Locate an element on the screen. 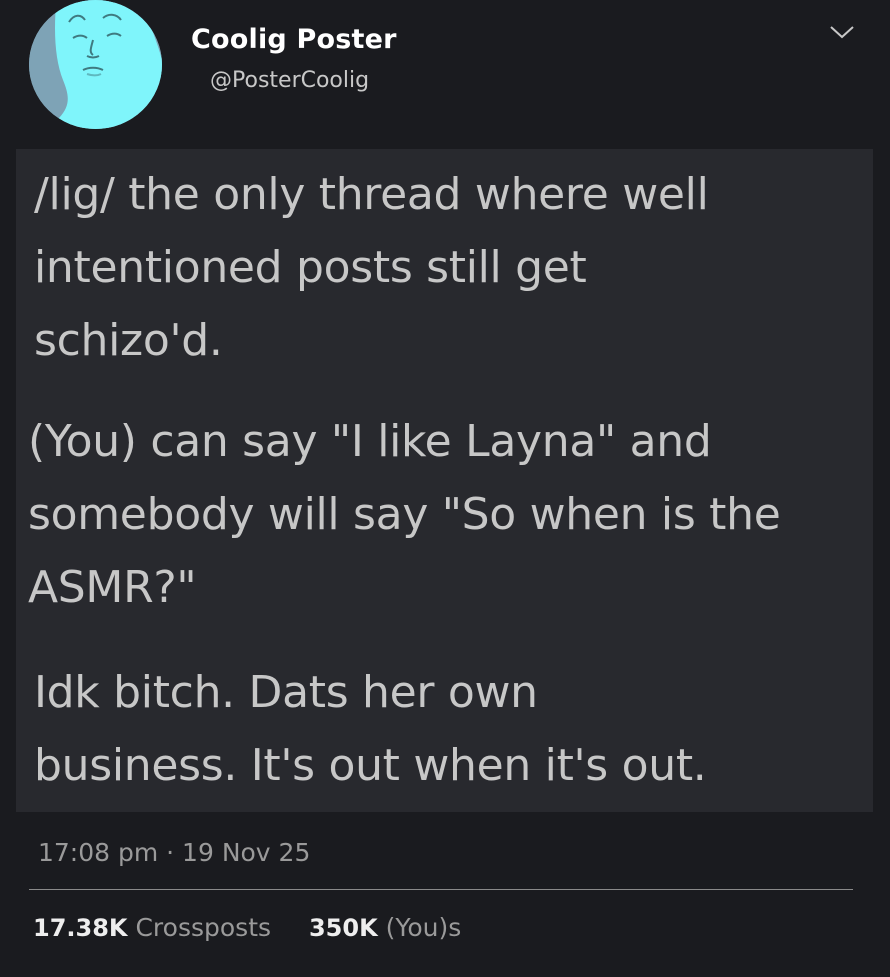 The height and width of the screenshot is (977, 890). post-line: (You) can say "I like Layna" and is located at coordinates (370, 441).